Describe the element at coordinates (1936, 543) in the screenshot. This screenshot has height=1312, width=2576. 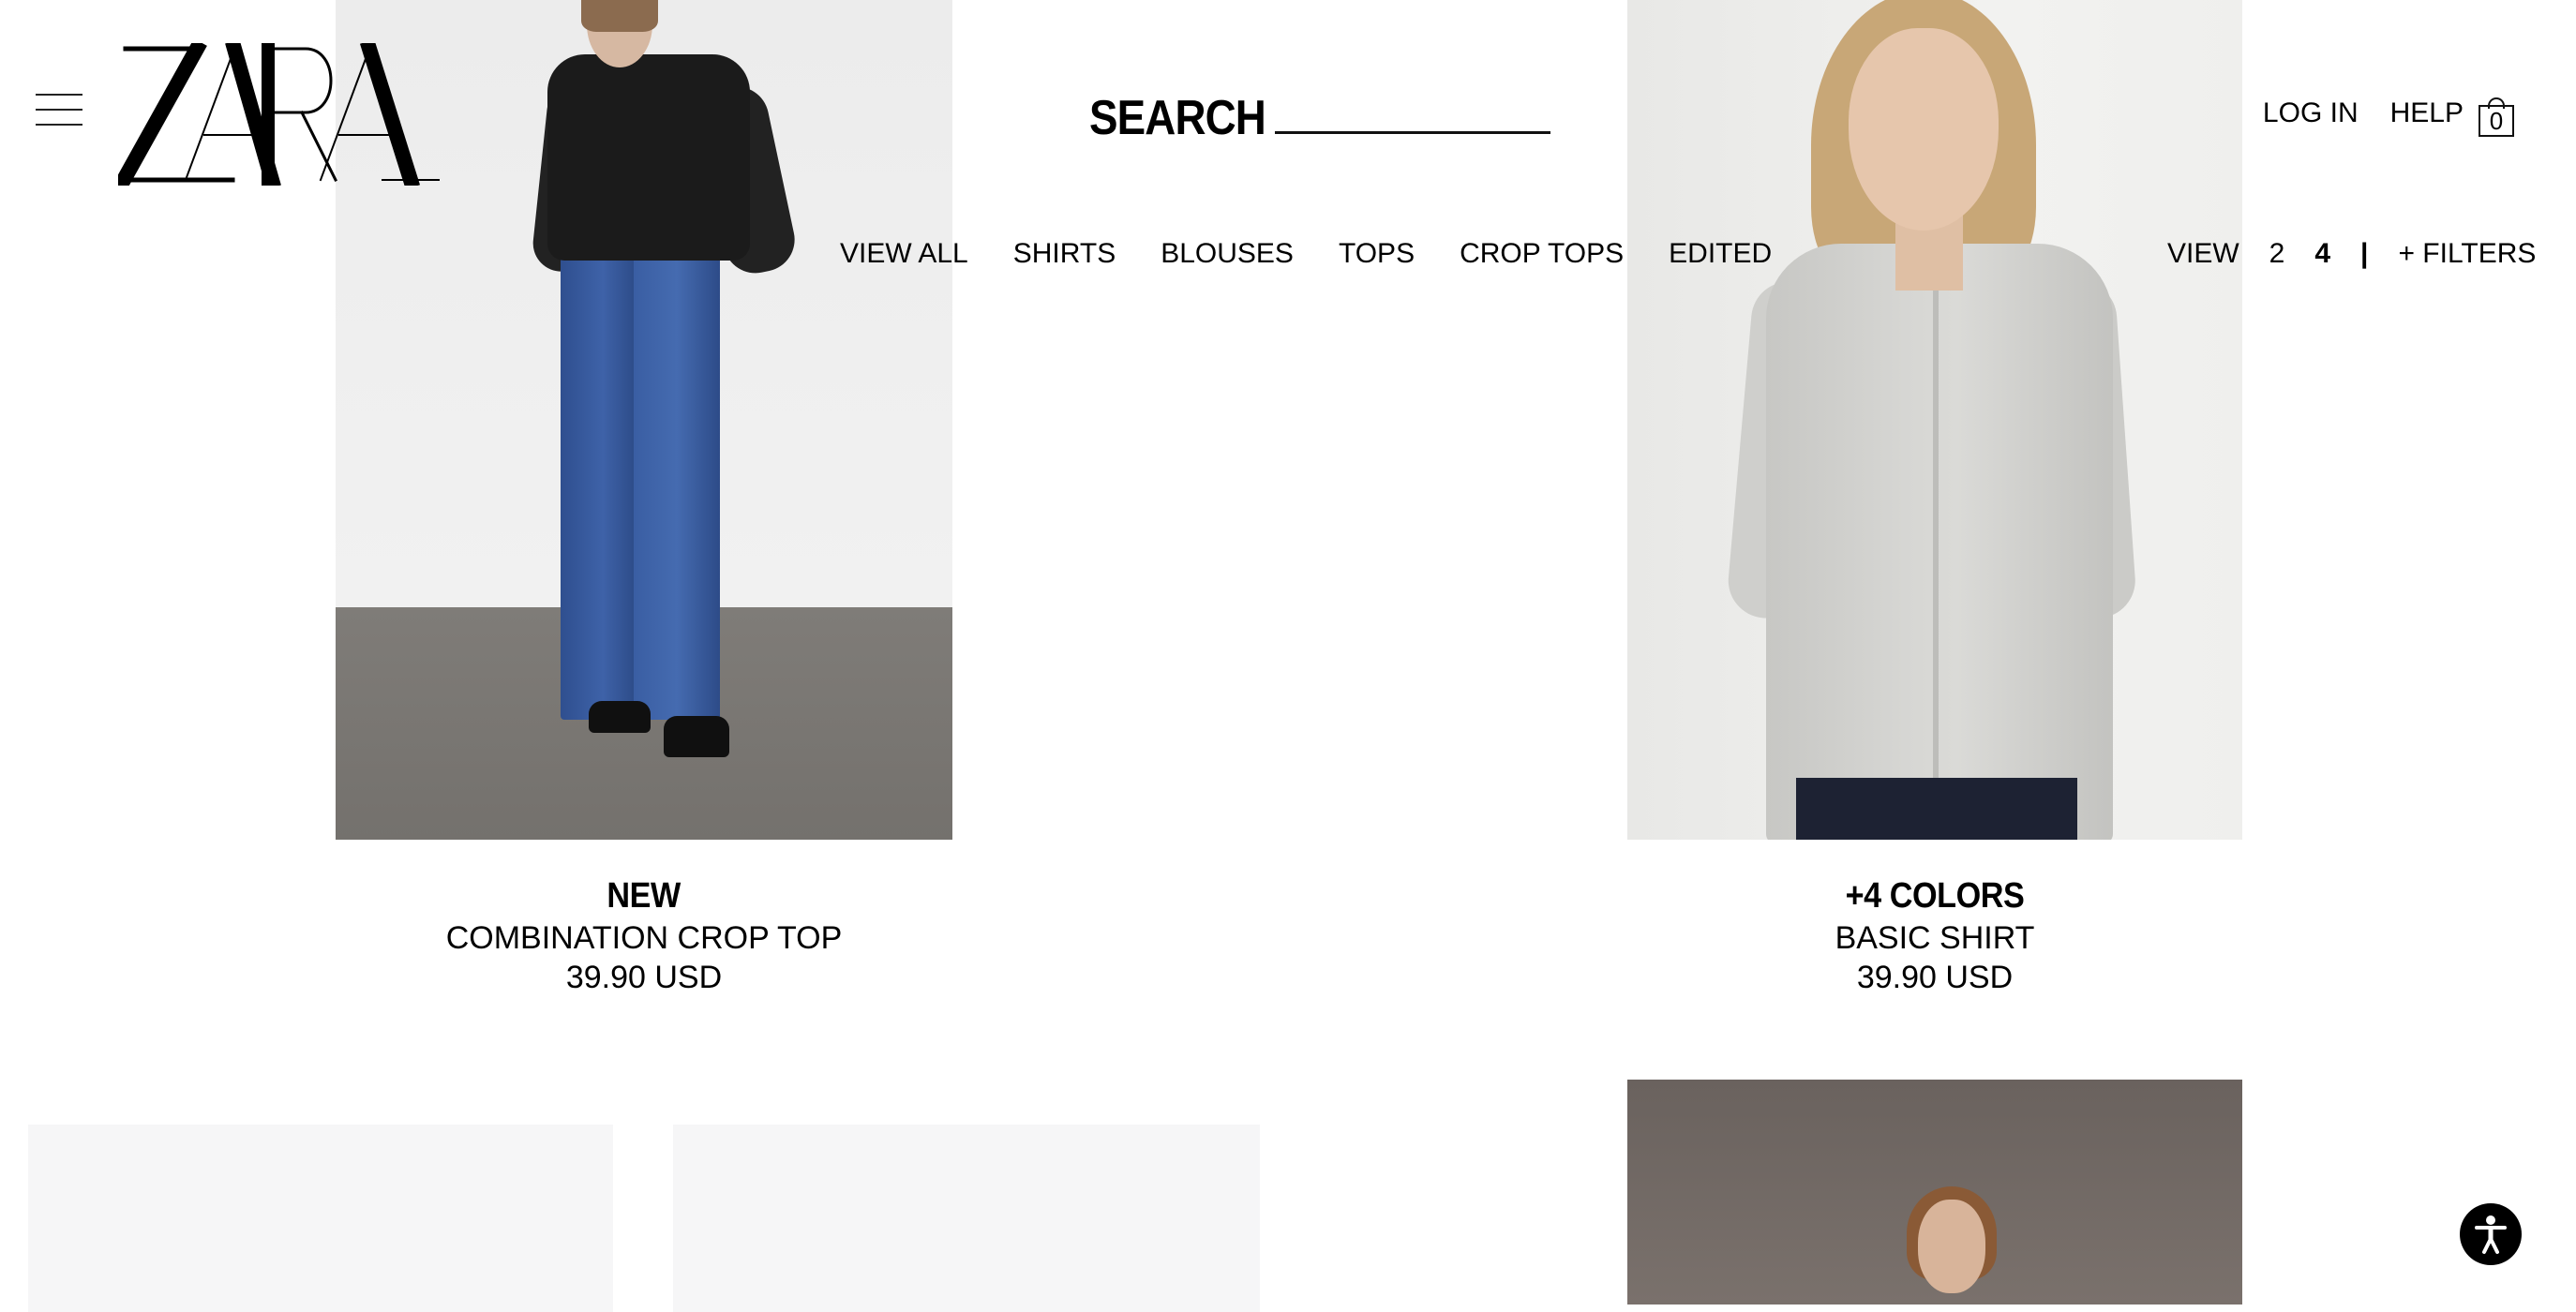
I see `shirt-placket` at that location.